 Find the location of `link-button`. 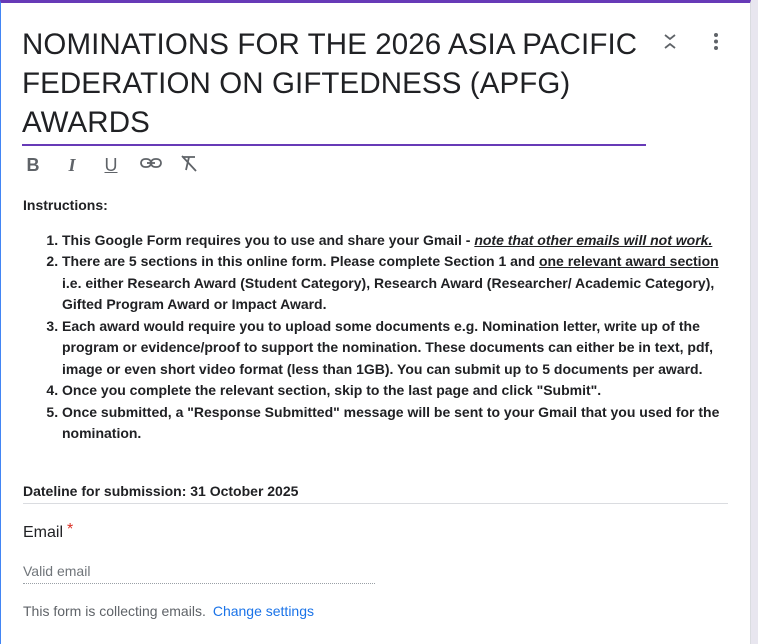

link-button is located at coordinates (159, 165).